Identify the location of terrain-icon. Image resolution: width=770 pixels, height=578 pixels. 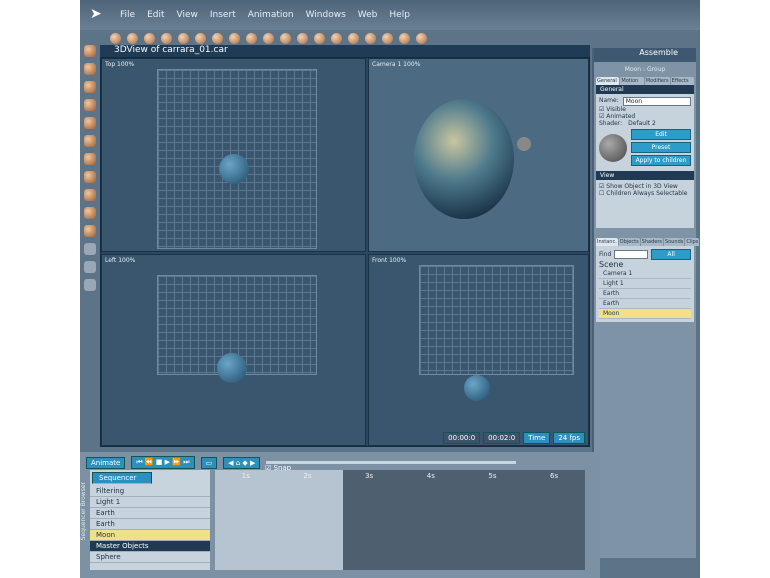
(234, 38).